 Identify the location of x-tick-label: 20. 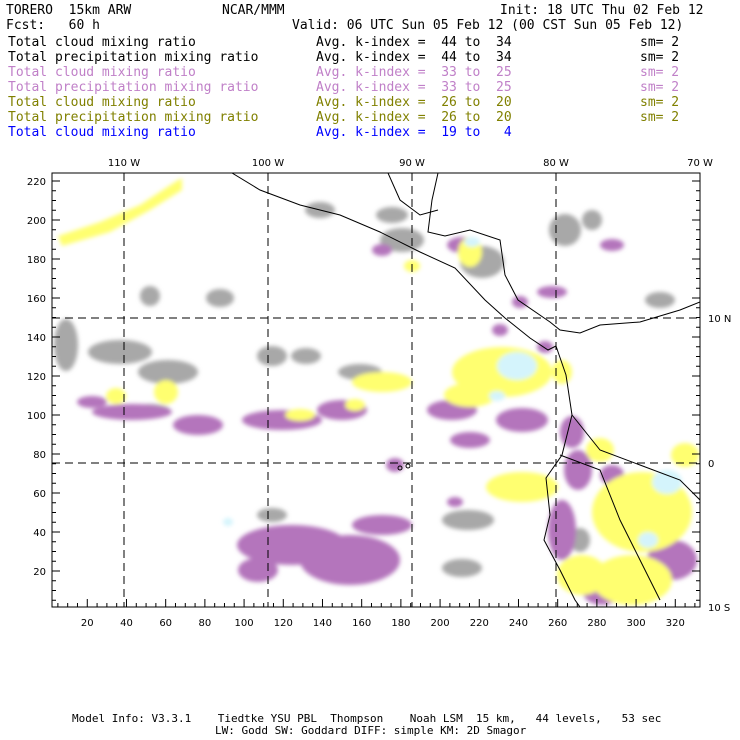
(87, 623).